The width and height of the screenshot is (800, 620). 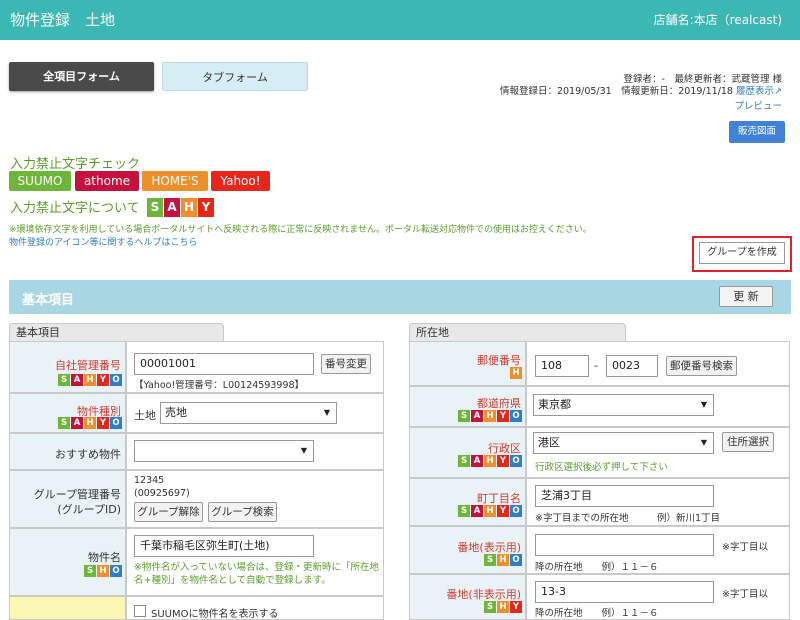 I want to click on type-select: 売地 ▼, so click(x=248, y=413).